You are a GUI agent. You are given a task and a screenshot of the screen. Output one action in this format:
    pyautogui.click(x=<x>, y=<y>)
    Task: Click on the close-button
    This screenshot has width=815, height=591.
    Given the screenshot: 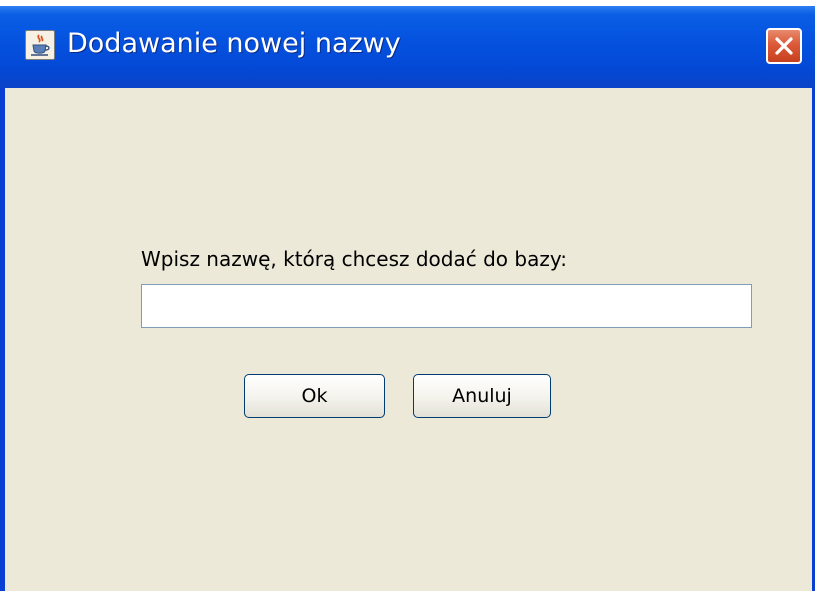 What is the action you would take?
    pyautogui.click(x=784, y=46)
    